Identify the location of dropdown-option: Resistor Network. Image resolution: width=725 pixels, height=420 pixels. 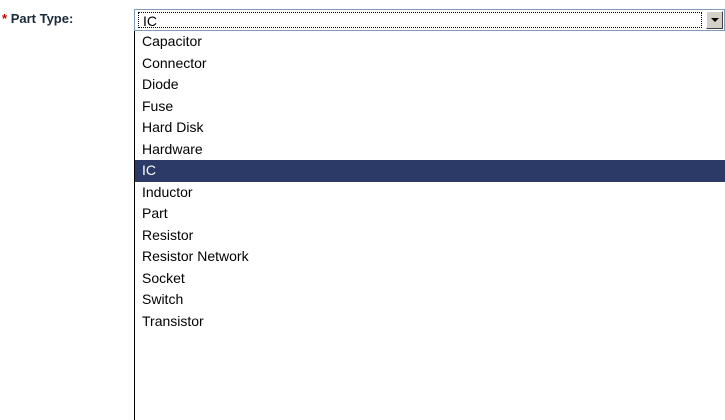
(430, 257).